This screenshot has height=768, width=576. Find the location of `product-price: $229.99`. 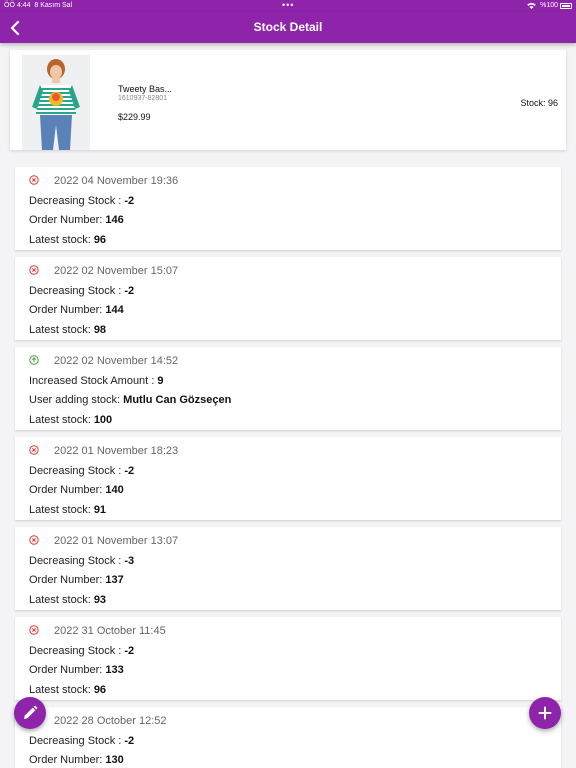

product-price: $229.99 is located at coordinates (134, 117).